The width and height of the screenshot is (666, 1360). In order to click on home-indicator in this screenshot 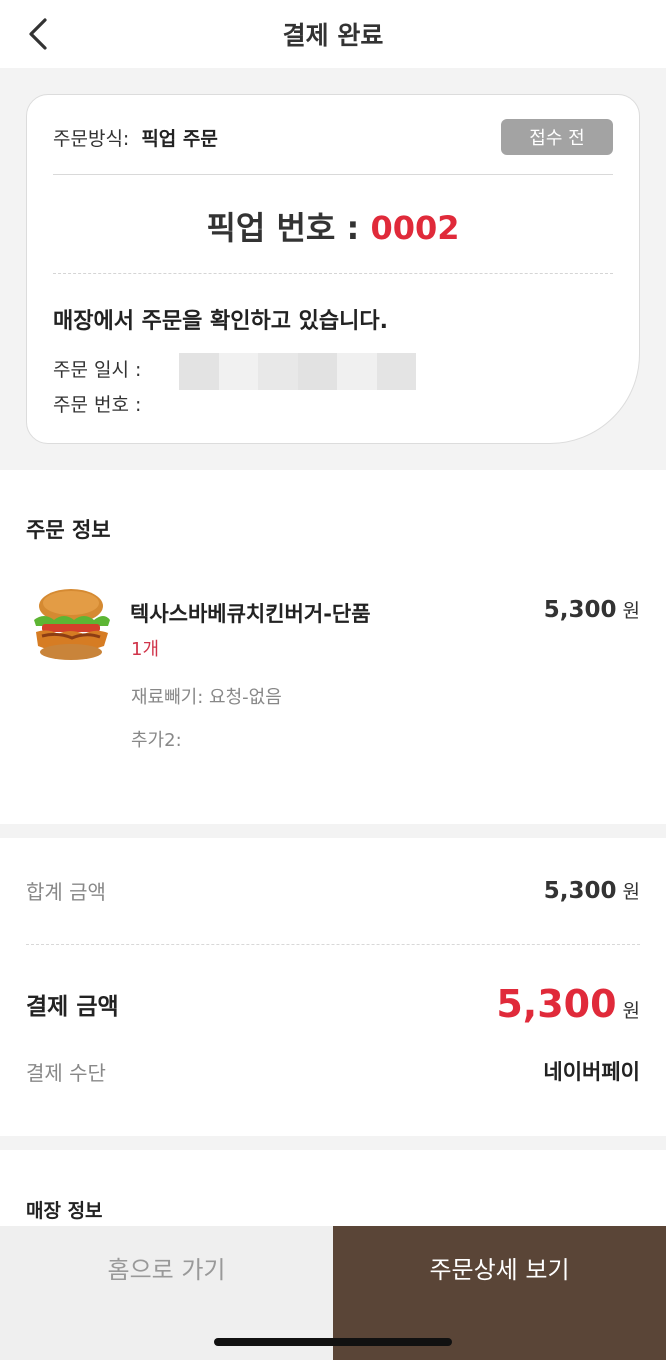, I will do `click(333, 1342)`.